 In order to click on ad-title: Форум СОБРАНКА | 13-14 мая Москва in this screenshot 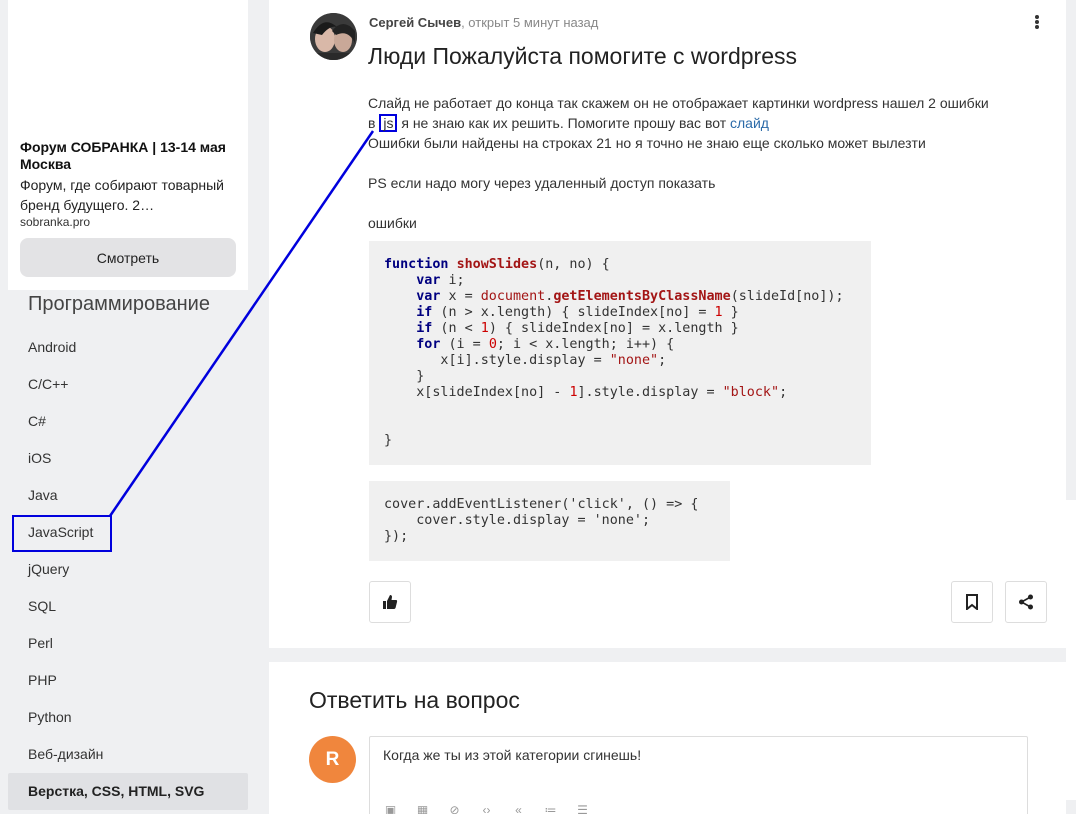, I will do `click(127, 156)`.